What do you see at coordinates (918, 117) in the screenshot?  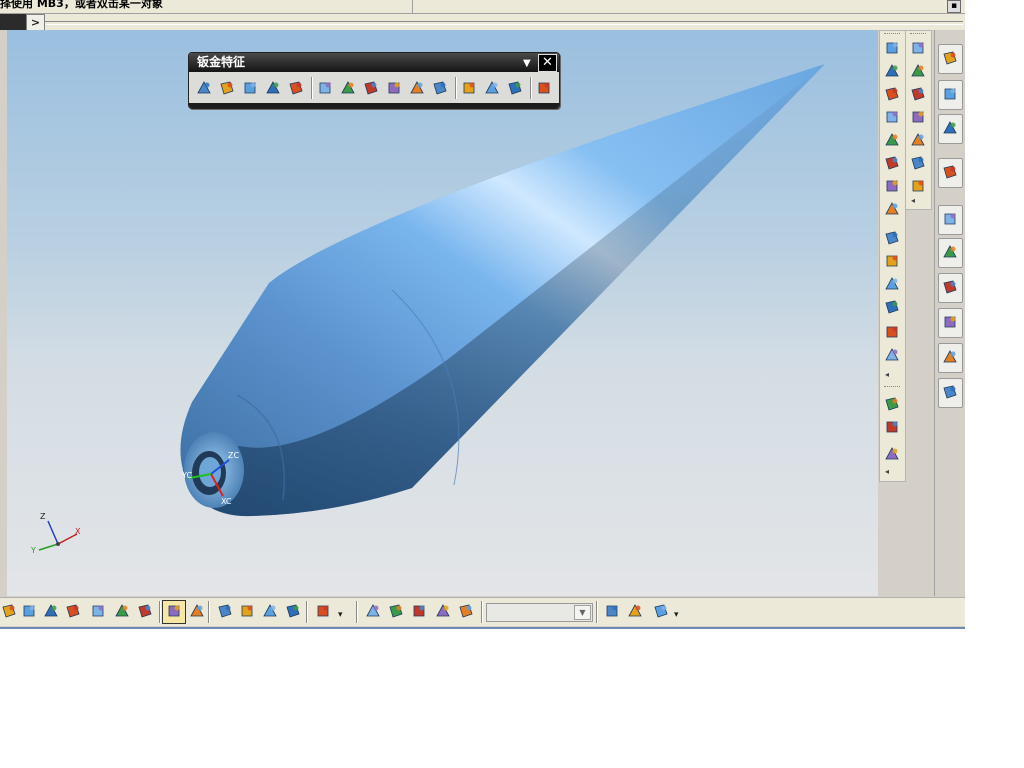 I see `intersection-icon` at bounding box center [918, 117].